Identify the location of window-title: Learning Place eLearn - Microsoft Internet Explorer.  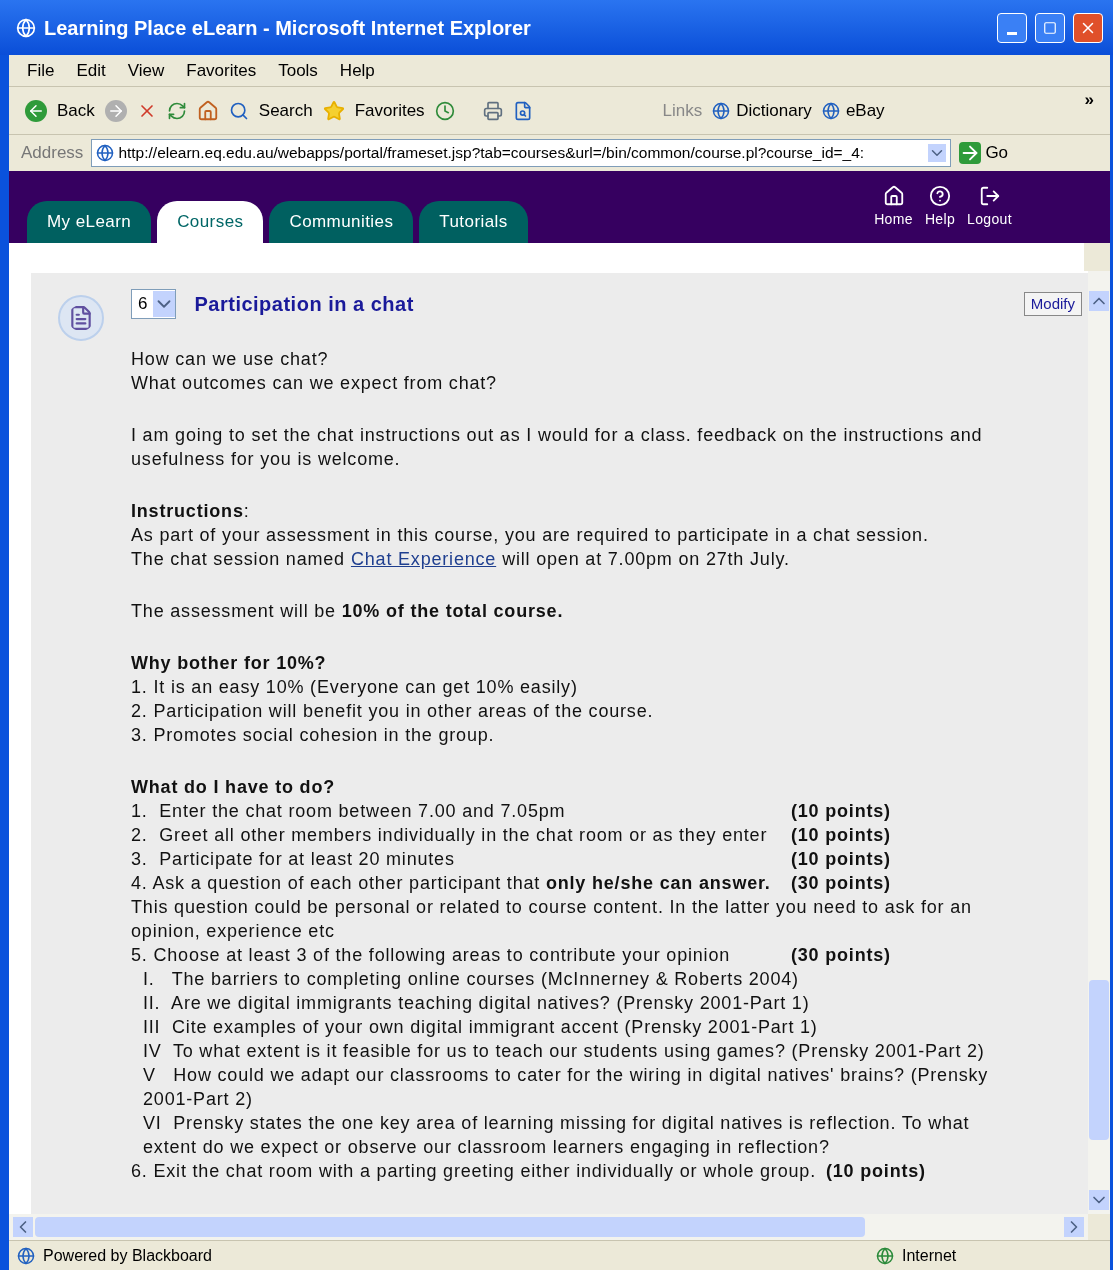
(288, 28).